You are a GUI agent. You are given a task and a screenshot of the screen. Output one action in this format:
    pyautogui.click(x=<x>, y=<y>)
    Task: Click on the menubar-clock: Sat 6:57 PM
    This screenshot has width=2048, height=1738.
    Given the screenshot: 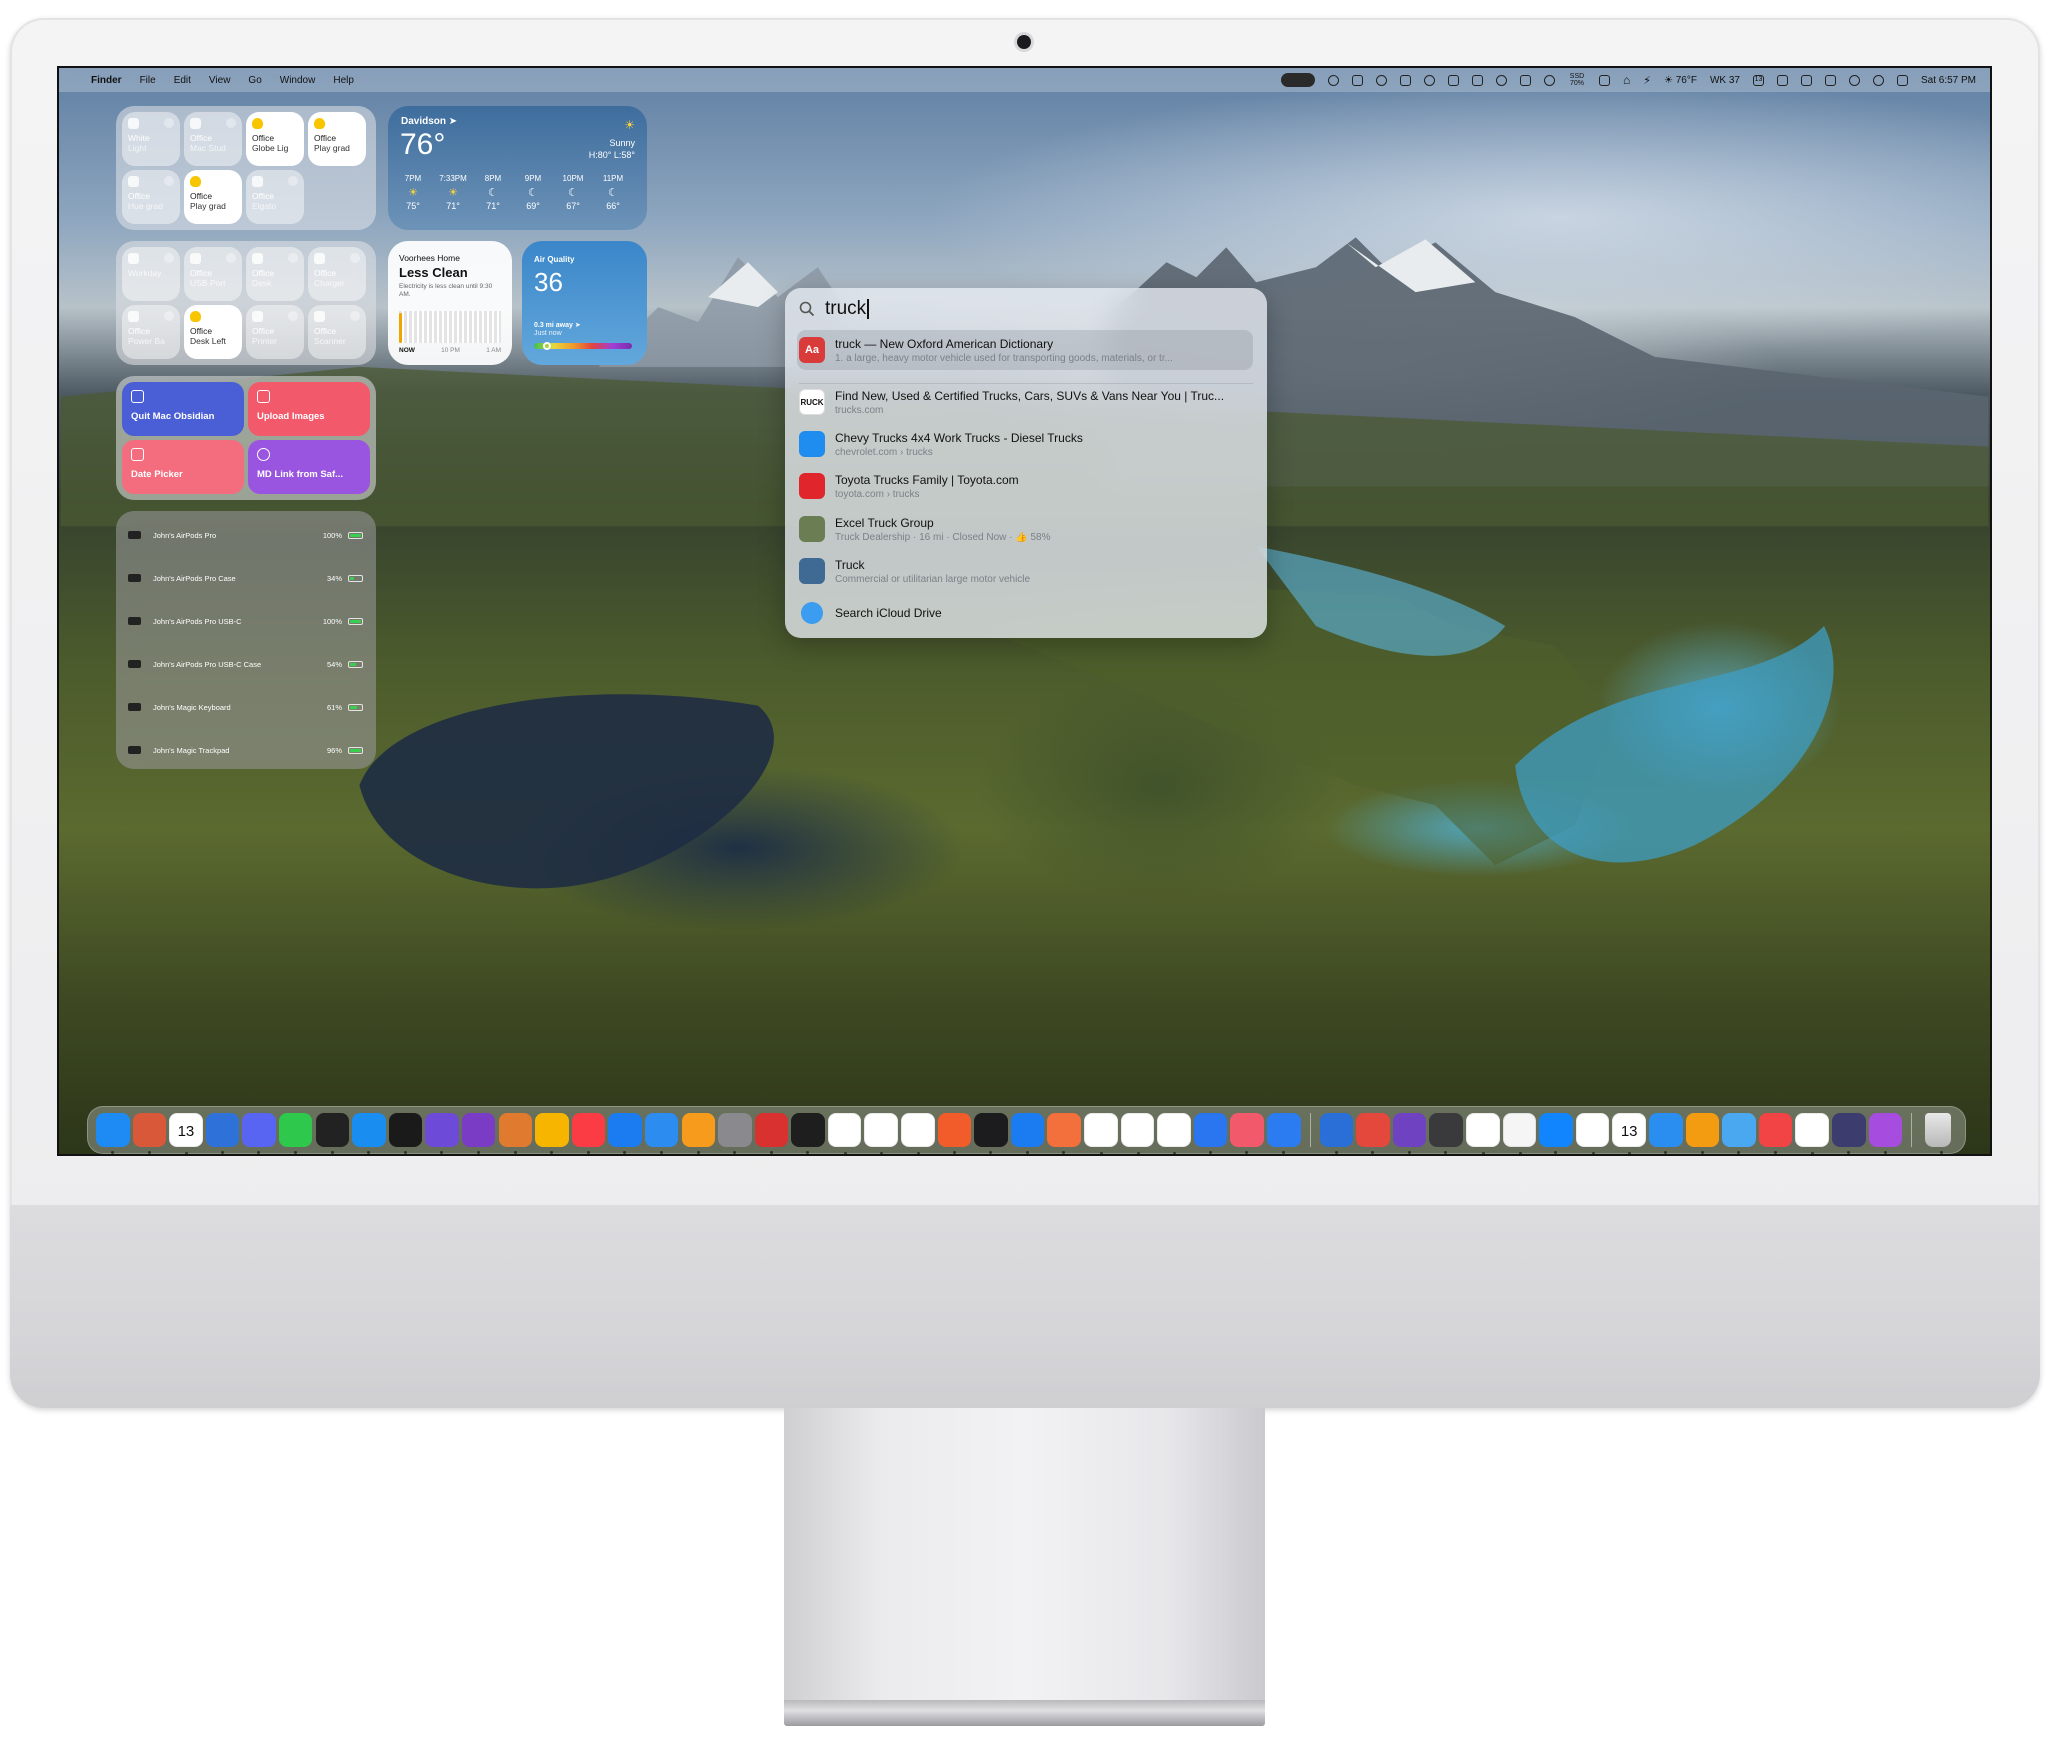 What is the action you would take?
    pyautogui.click(x=1948, y=80)
    